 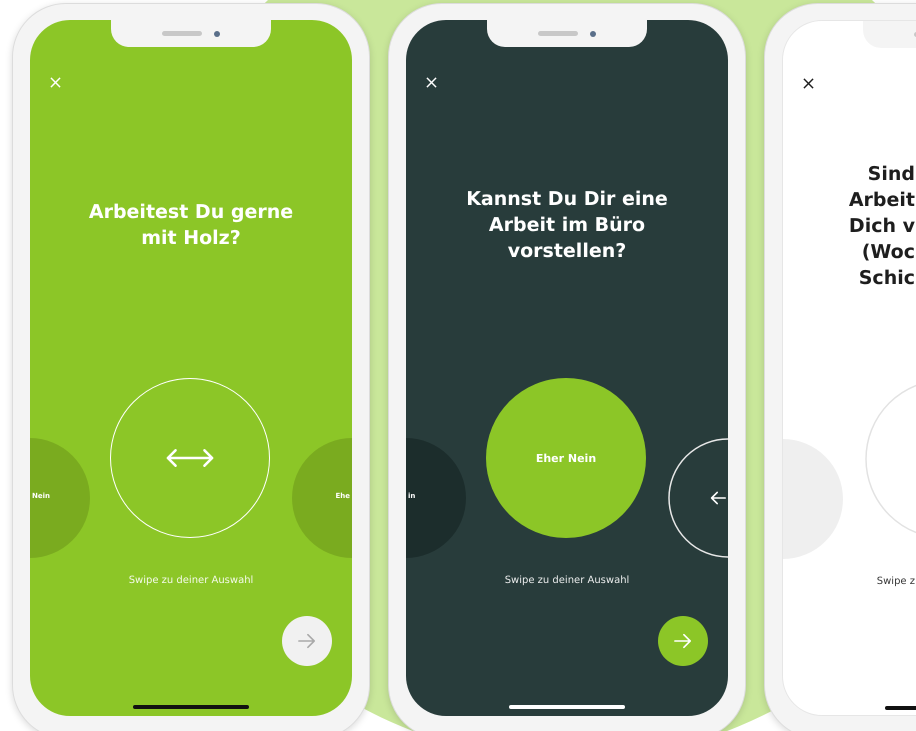 What do you see at coordinates (881, 226) in the screenshot?
I see `question-text: Sind Arbeit Dich v (Woc Schic` at bounding box center [881, 226].